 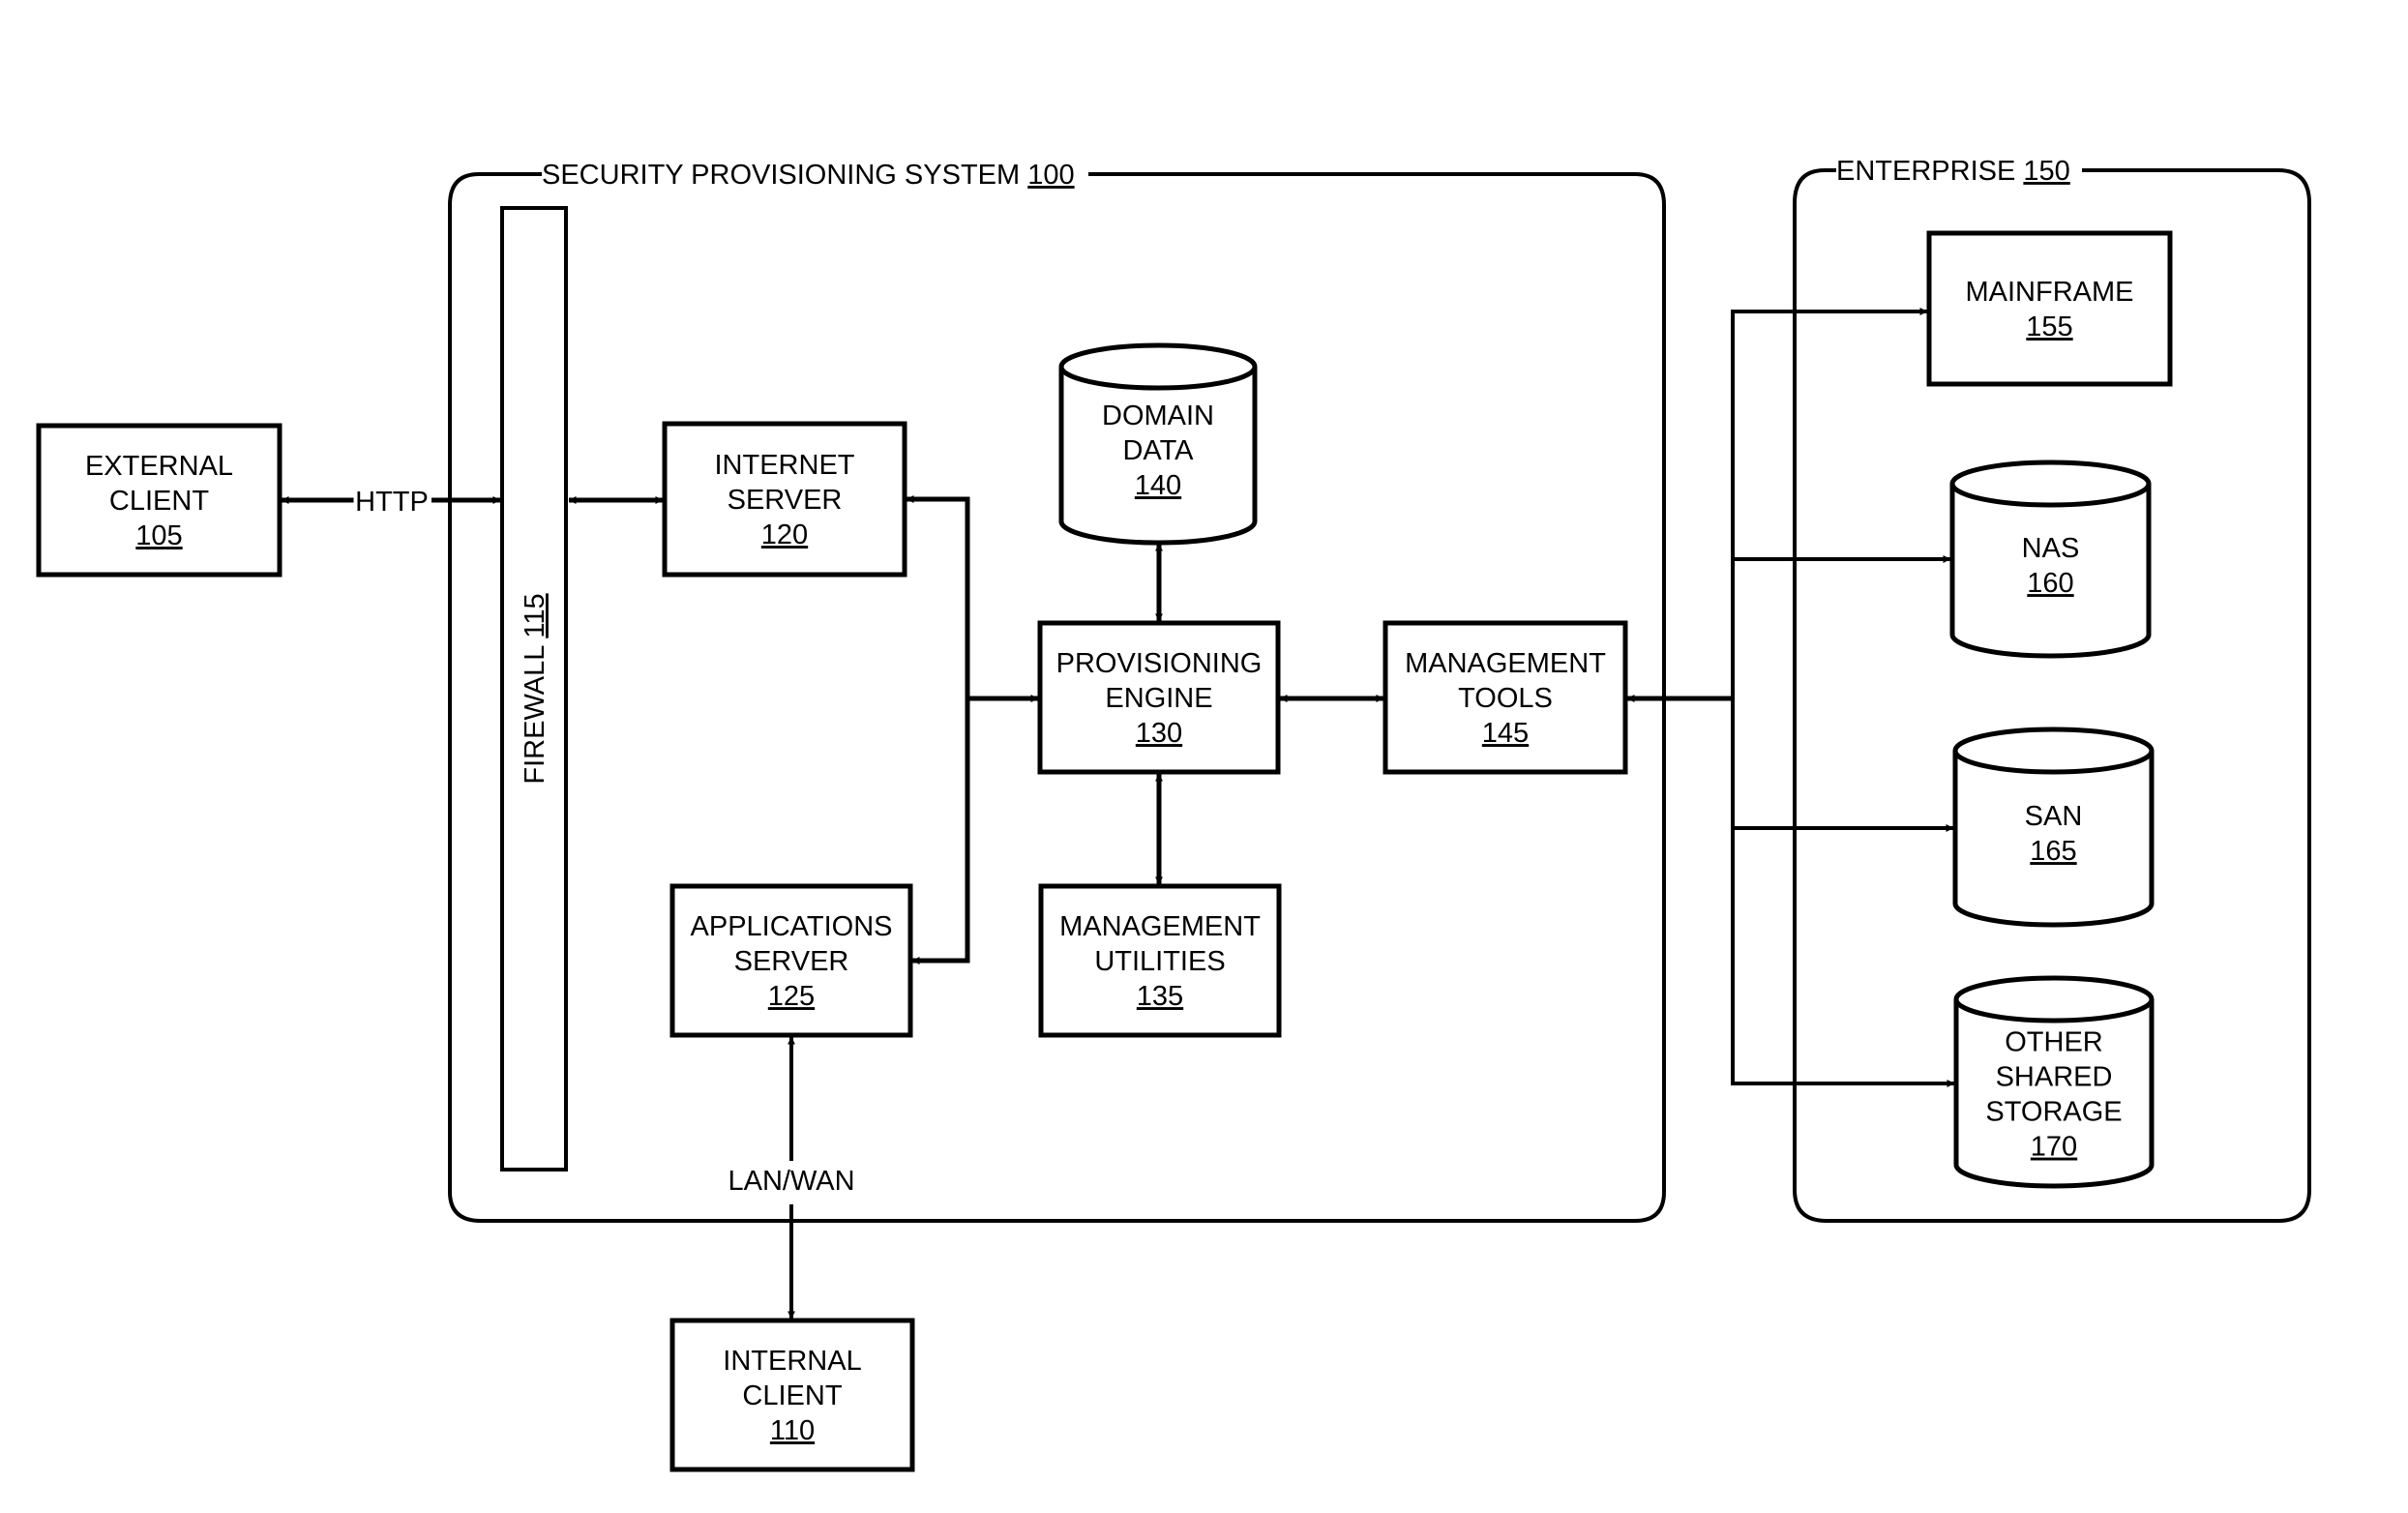 I want to click on mainframe-ref: 155, so click(x=2049, y=327).